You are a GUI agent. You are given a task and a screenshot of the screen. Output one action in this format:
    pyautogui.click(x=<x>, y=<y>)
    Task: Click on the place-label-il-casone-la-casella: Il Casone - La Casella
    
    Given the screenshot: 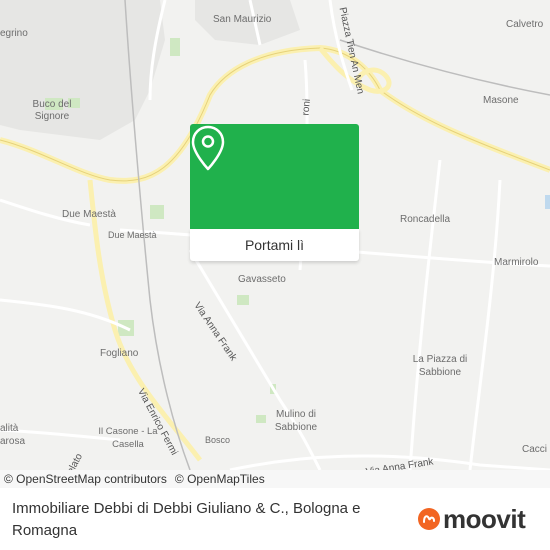 What is the action you would take?
    pyautogui.click(x=128, y=438)
    